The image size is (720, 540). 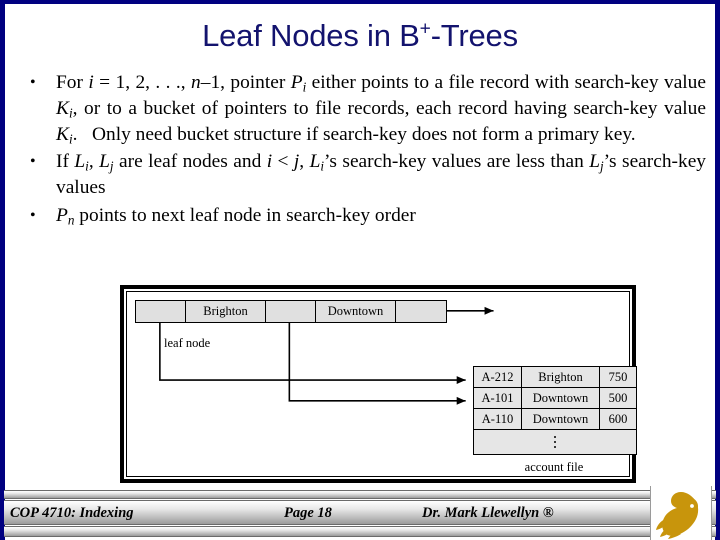 What do you see at coordinates (474, 35) in the screenshot?
I see `page-title-tail: -Trees` at bounding box center [474, 35].